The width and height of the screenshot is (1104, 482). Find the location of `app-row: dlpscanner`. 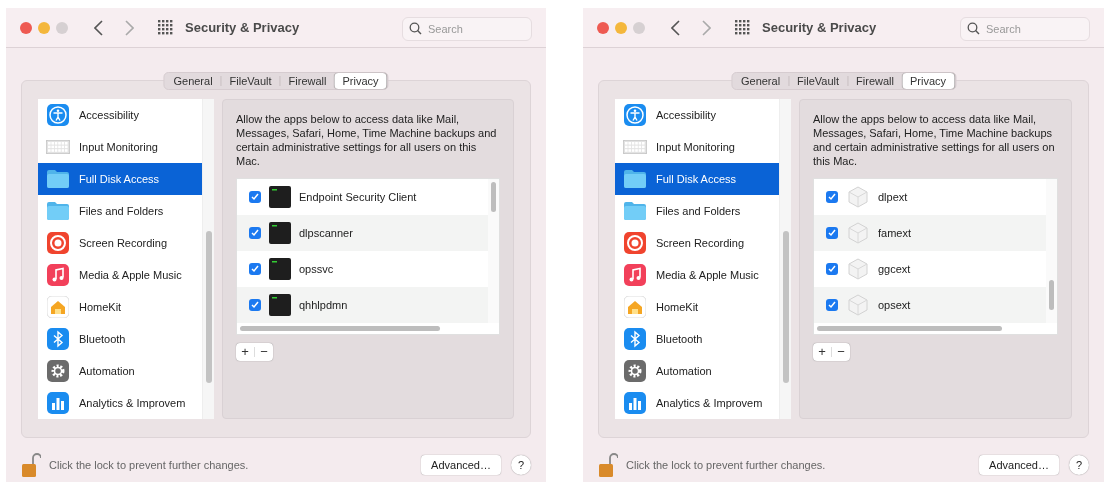

app-row: dlpscanner is located at coordinates (362, 233).